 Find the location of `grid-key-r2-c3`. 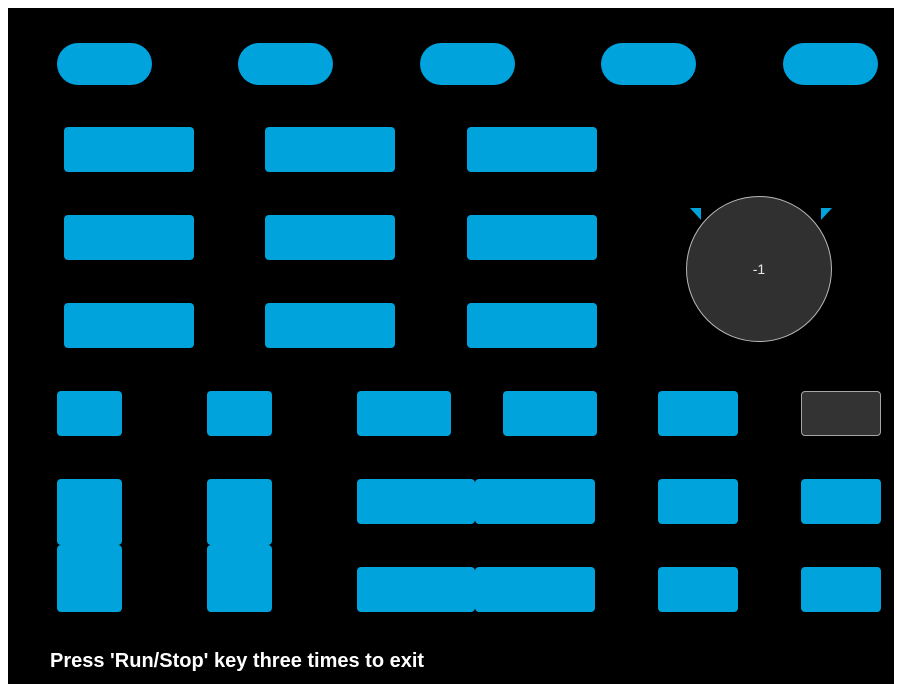

grid-key-r2-c3 is located at coordinates (532, 237).